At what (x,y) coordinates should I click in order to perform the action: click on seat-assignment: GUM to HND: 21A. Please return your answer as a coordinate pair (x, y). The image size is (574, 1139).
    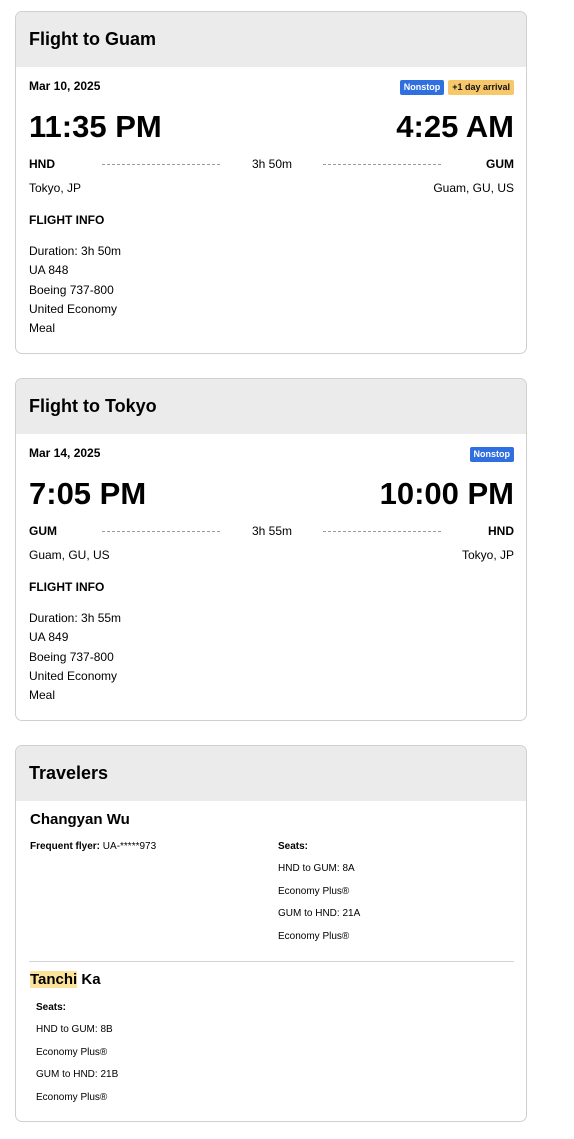
    Looking at the image, I should click on (319, 913).